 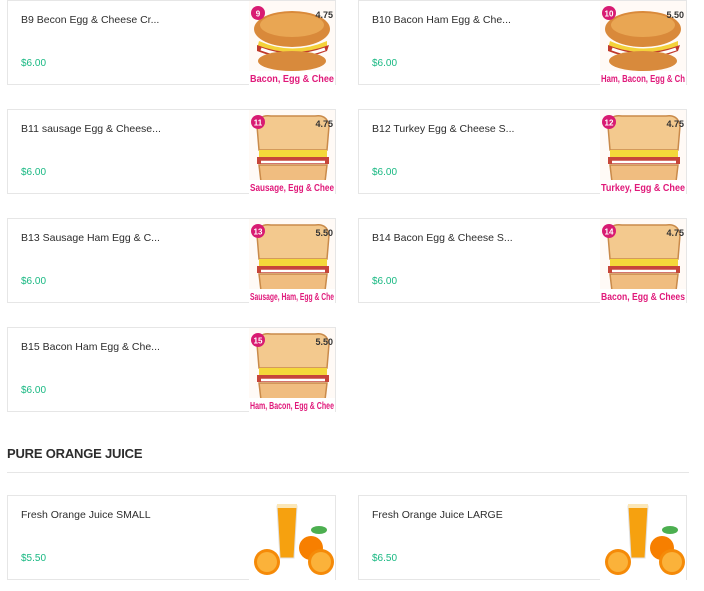 What do you see at coordinates (609, 14) in the screenshot?
I see `svg-text: 10` at bounding box center [609, 14].